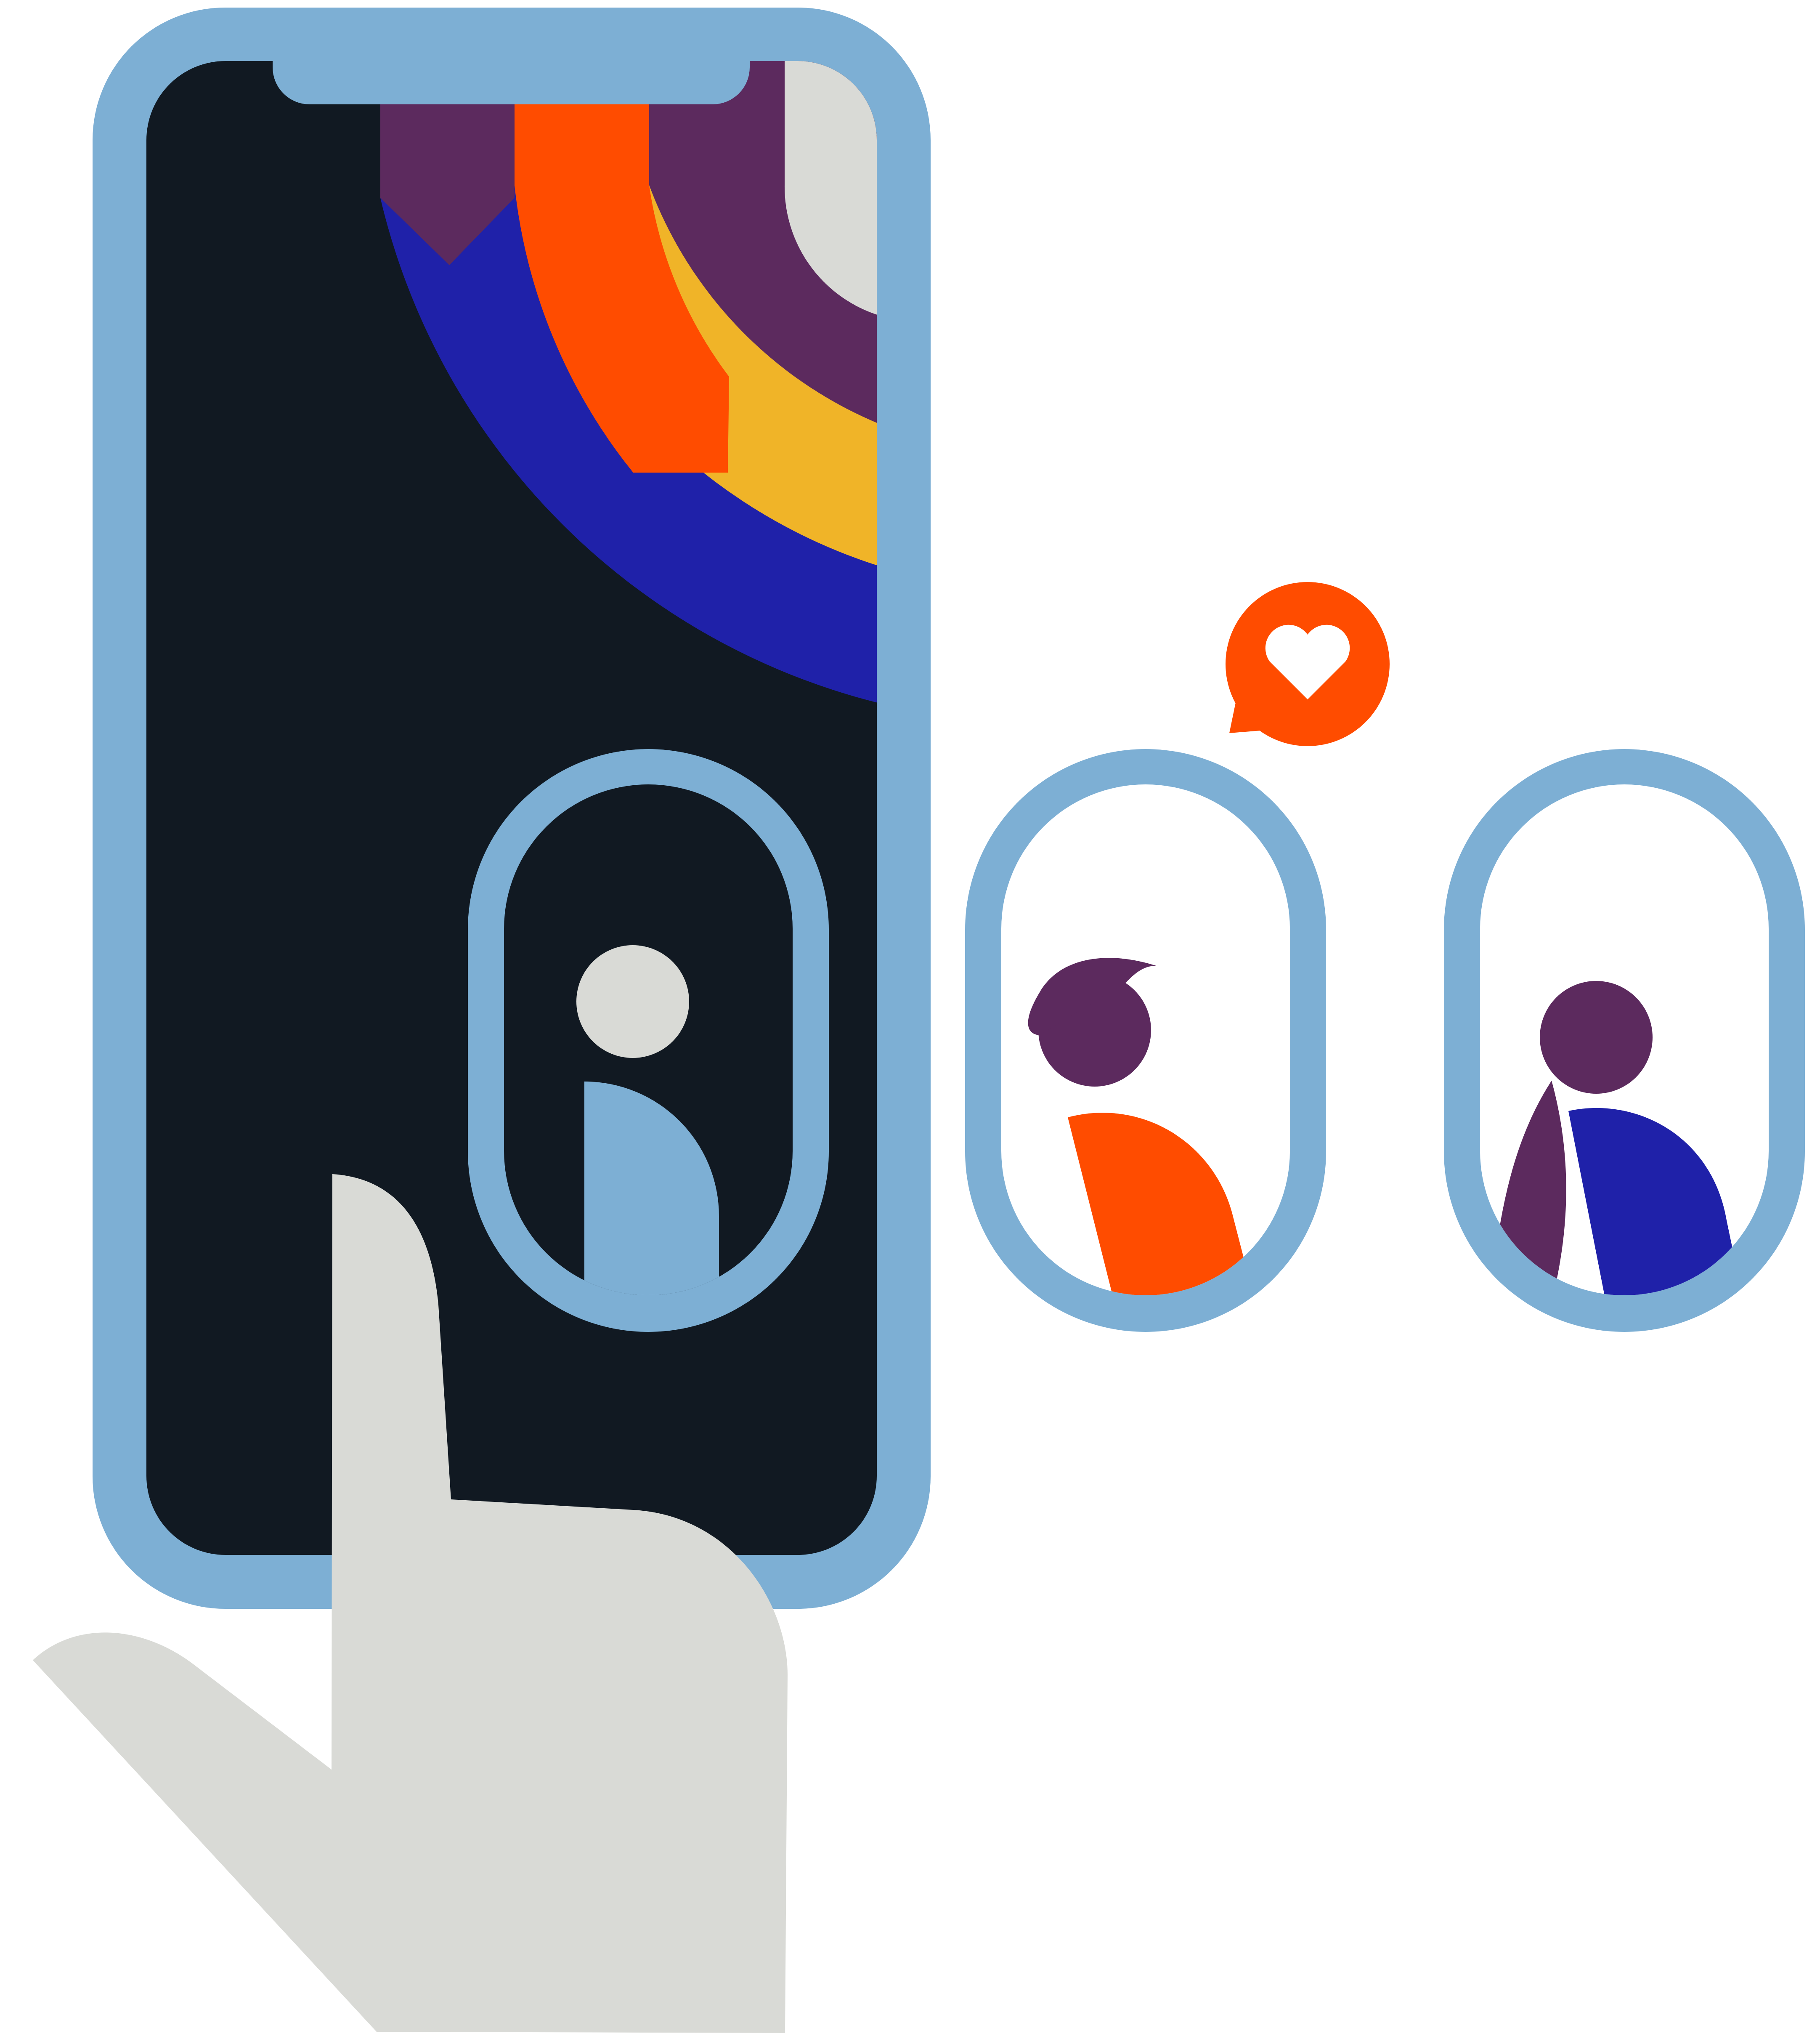  Describe the element at coordinates (1308, 664) in the screenshot. I see `like-reaction-bubble` at that location.